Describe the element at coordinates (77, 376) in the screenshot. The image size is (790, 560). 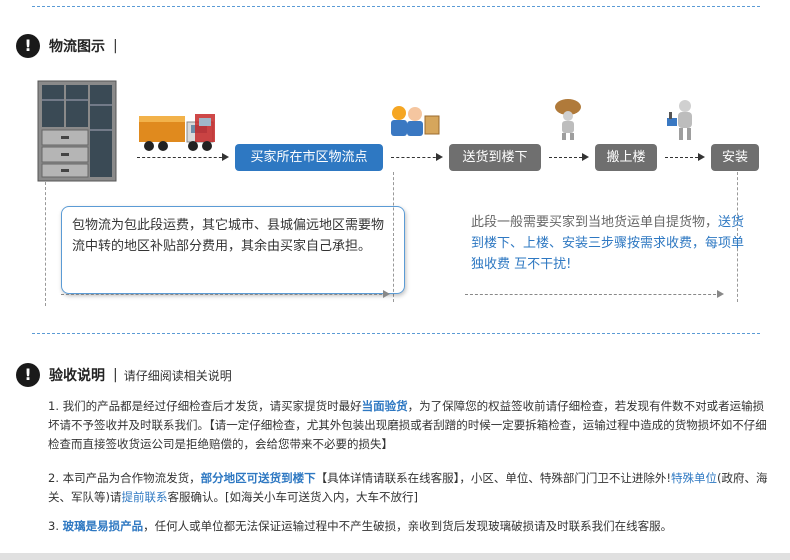
I see `section-acceptance-title: 验收说明` at that location.